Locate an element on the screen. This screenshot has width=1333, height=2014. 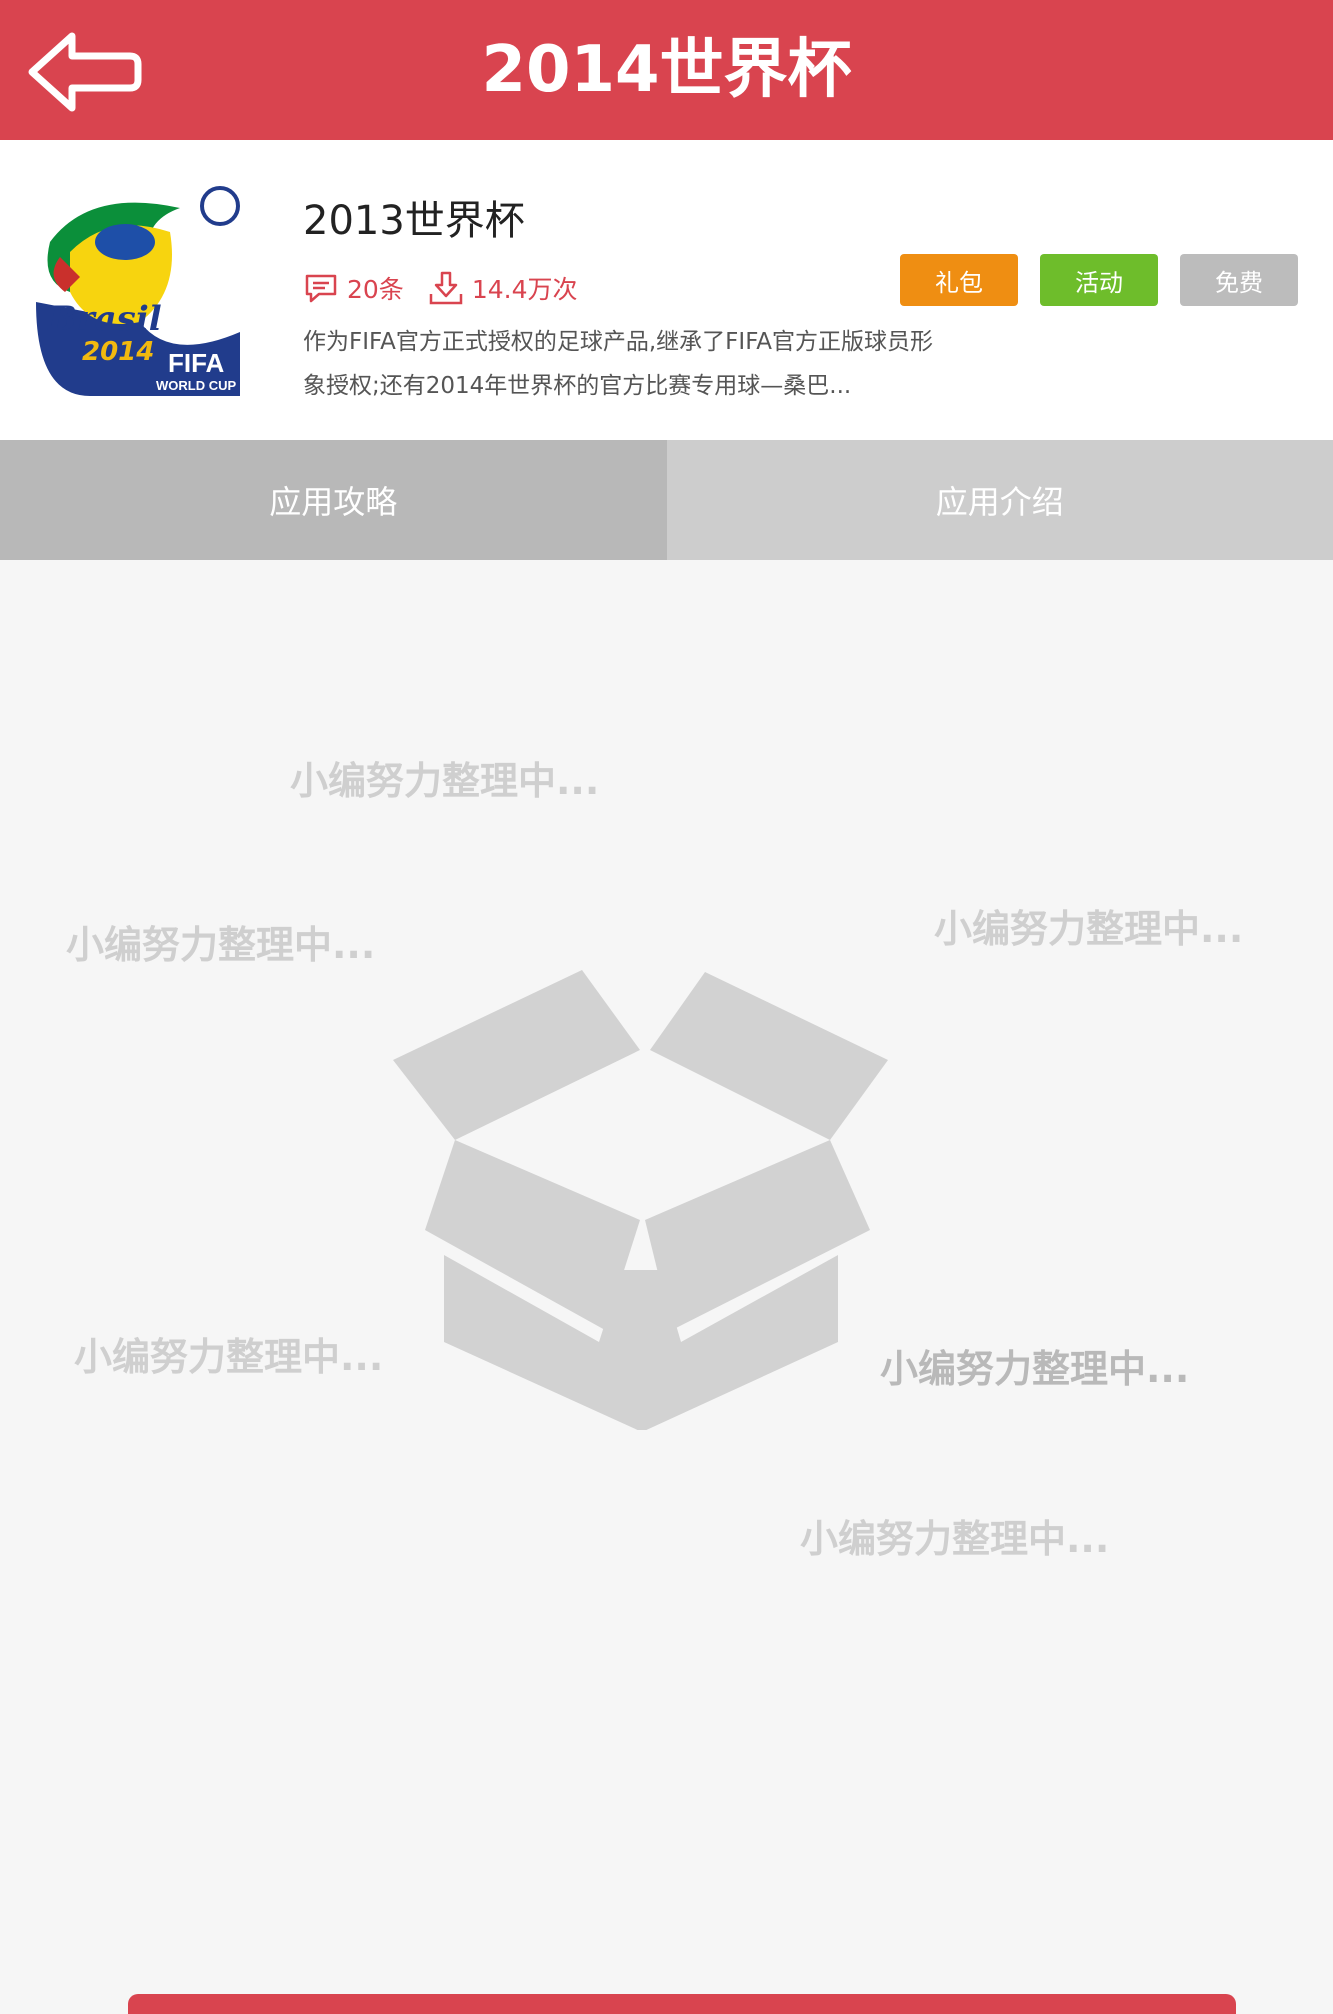
gift-tag: 礼包 is located at coordinates (959, 280).